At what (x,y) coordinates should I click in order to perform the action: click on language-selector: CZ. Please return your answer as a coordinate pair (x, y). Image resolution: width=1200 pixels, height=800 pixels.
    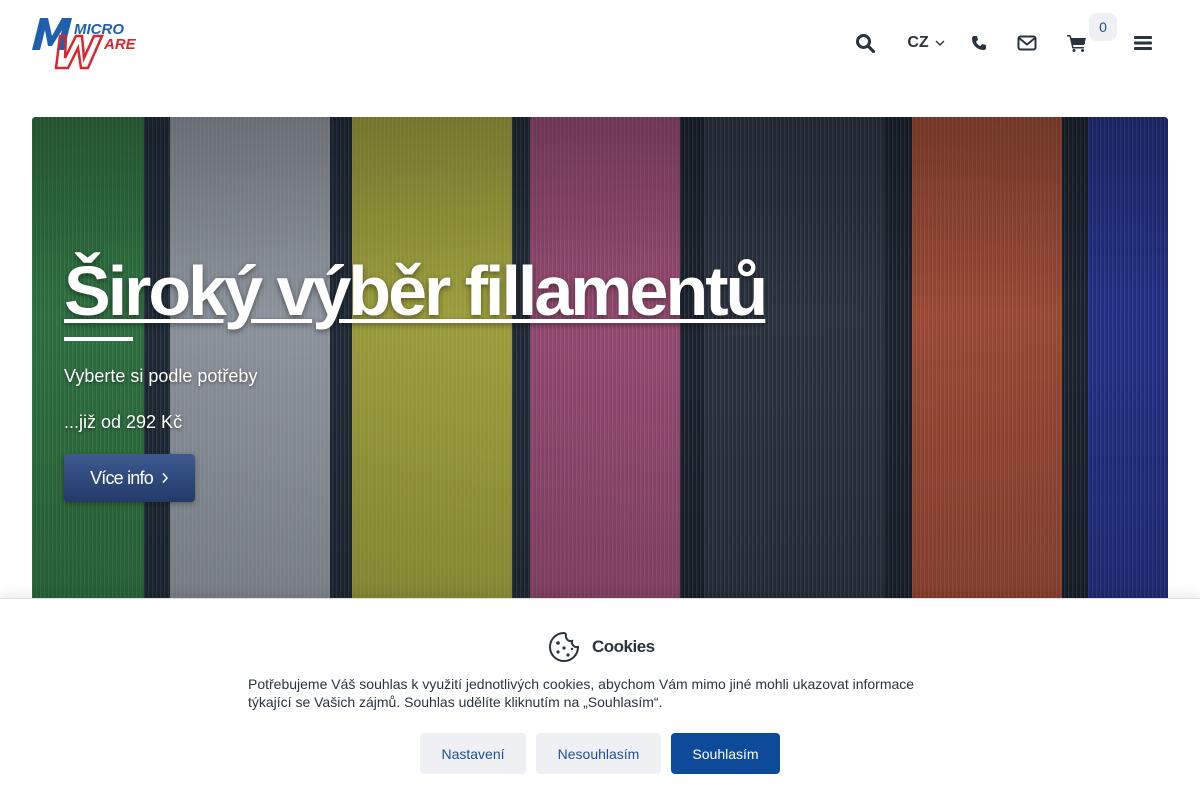
    Looking at the image, I should click on (926, 43).